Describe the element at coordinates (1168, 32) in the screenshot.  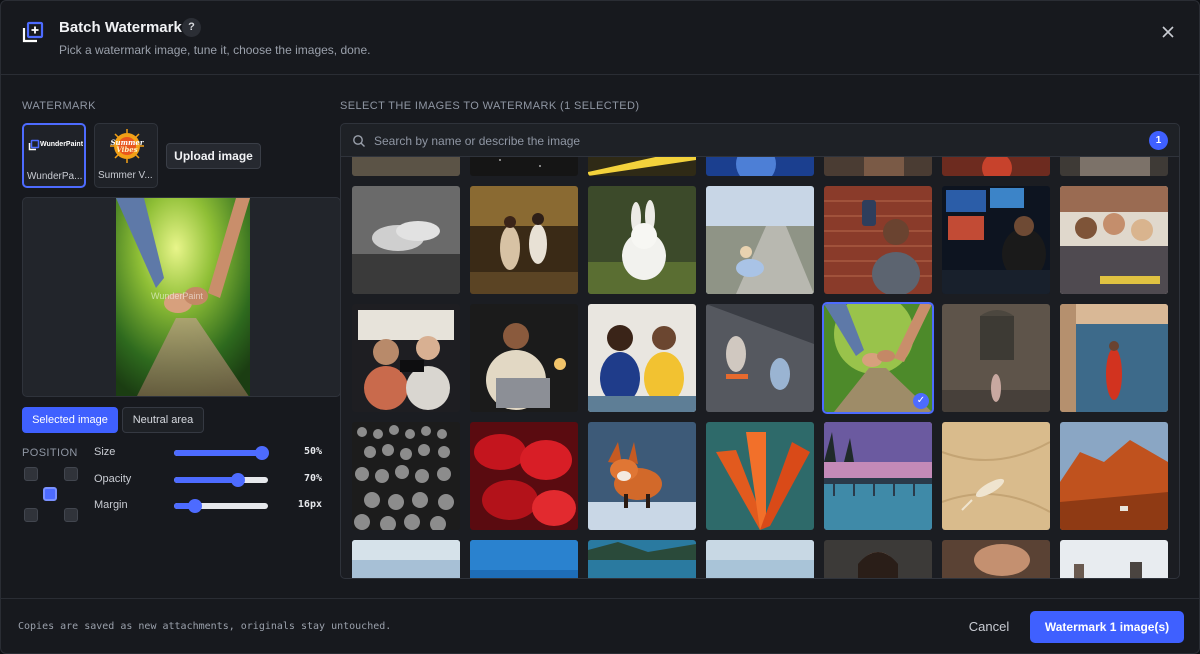
I see `close-icon` at that location.